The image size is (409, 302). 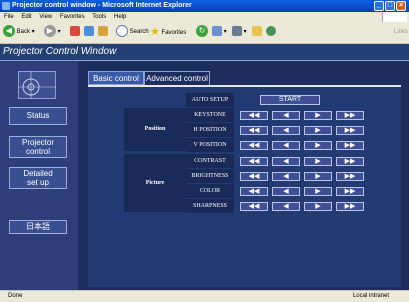 I want to click on brightness-down-button: ◀, so click(x=286, y=176).